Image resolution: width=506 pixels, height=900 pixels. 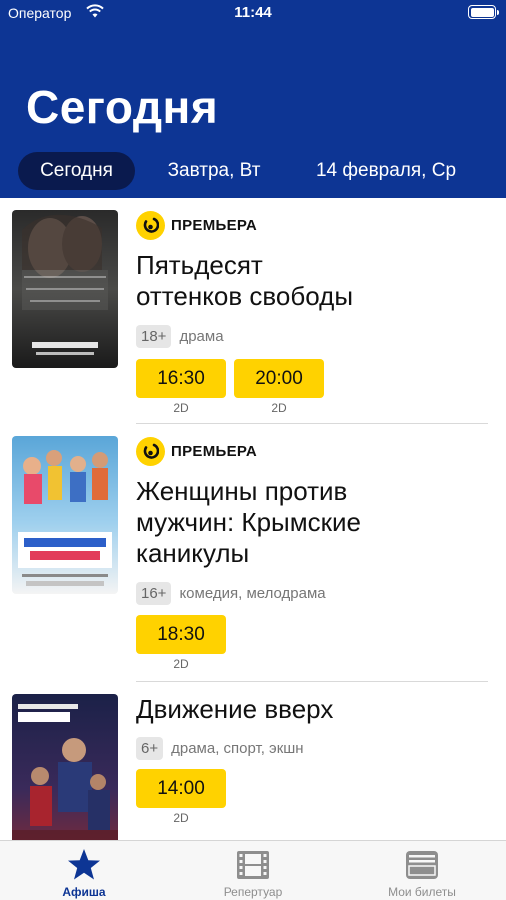 What do you see at coordinates (245, 296) in the screenshot?
I see `movie-title-line: оттенков свободы` at bounding box center [245, 296].